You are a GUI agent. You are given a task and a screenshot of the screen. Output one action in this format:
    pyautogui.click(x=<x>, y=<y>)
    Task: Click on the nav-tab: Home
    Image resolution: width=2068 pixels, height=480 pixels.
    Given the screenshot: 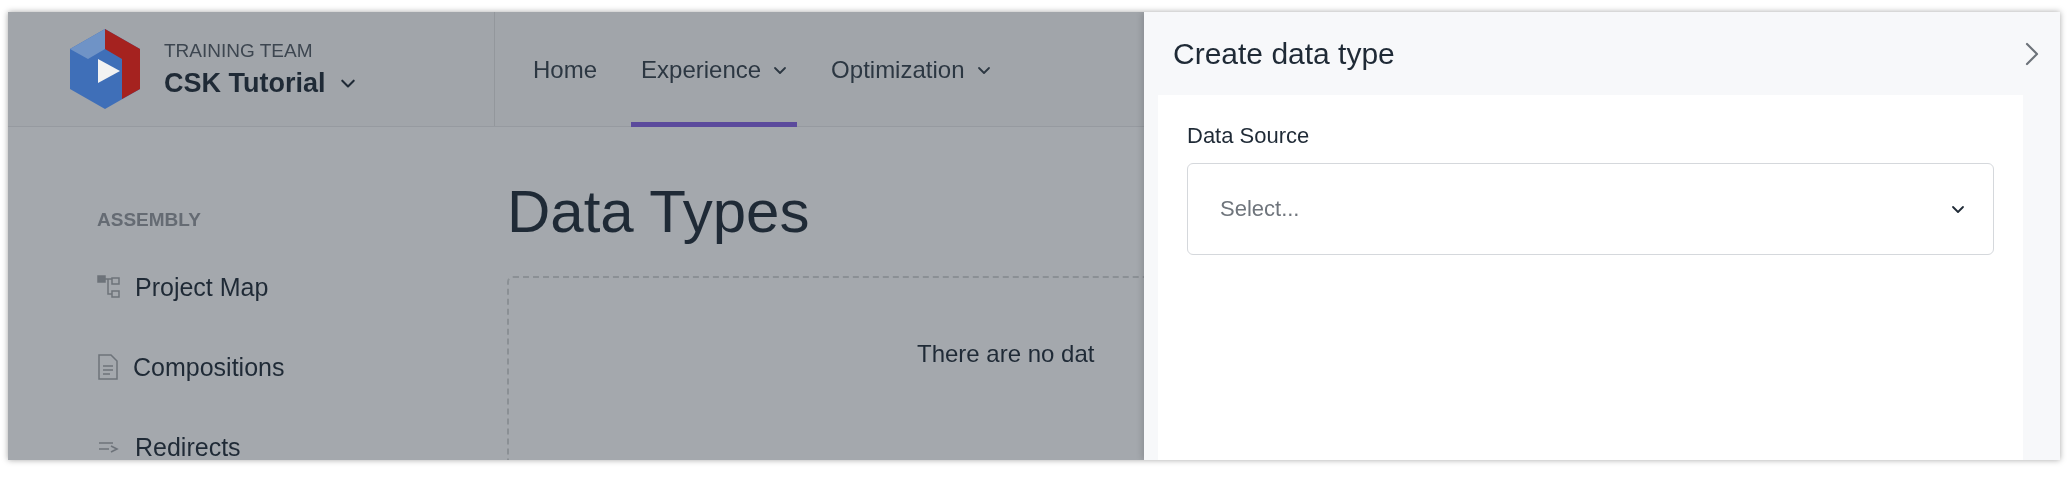 What is the action you would take?
    pyautogui.click(x=565, y=69)
    